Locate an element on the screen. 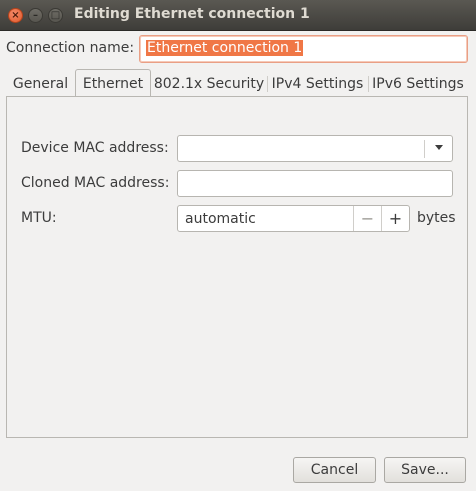 The height and width of the screenshot is (491, 476). combo-divider is located at coordinates (424, 149).